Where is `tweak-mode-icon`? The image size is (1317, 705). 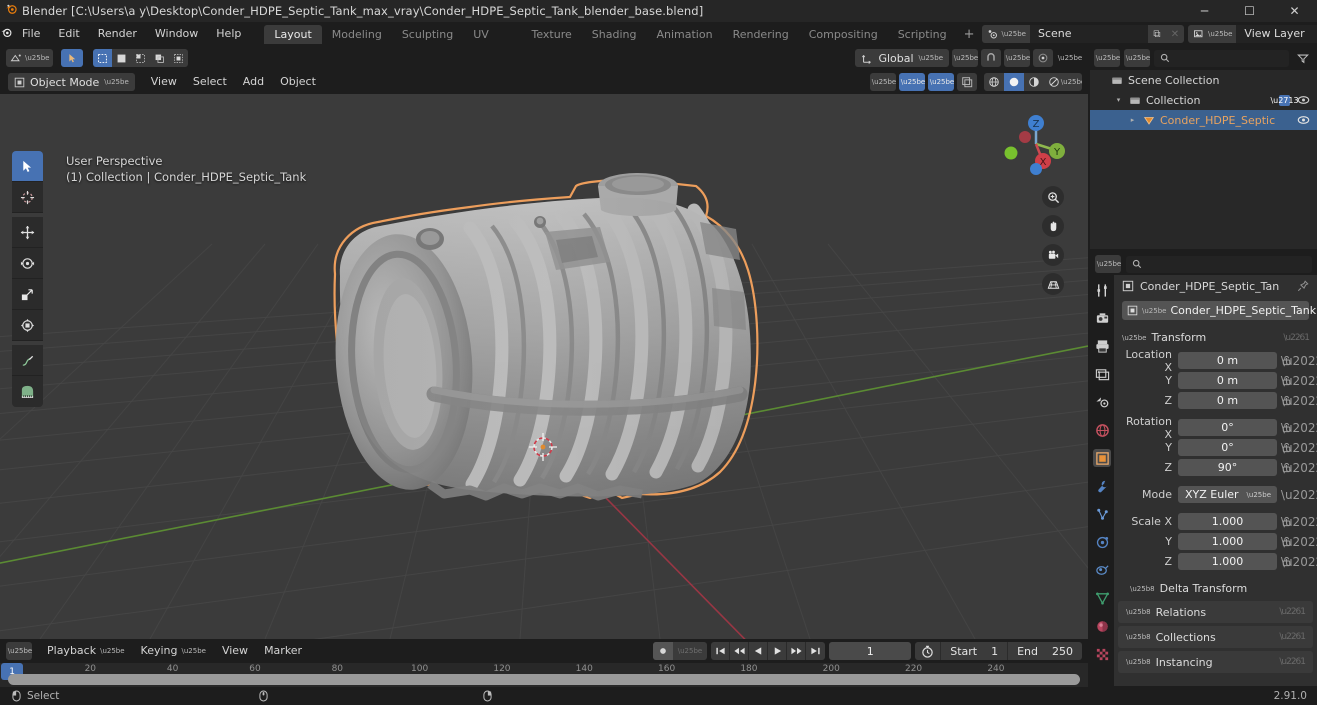
tweak-mode-icon is located at coordinates (72, 58).